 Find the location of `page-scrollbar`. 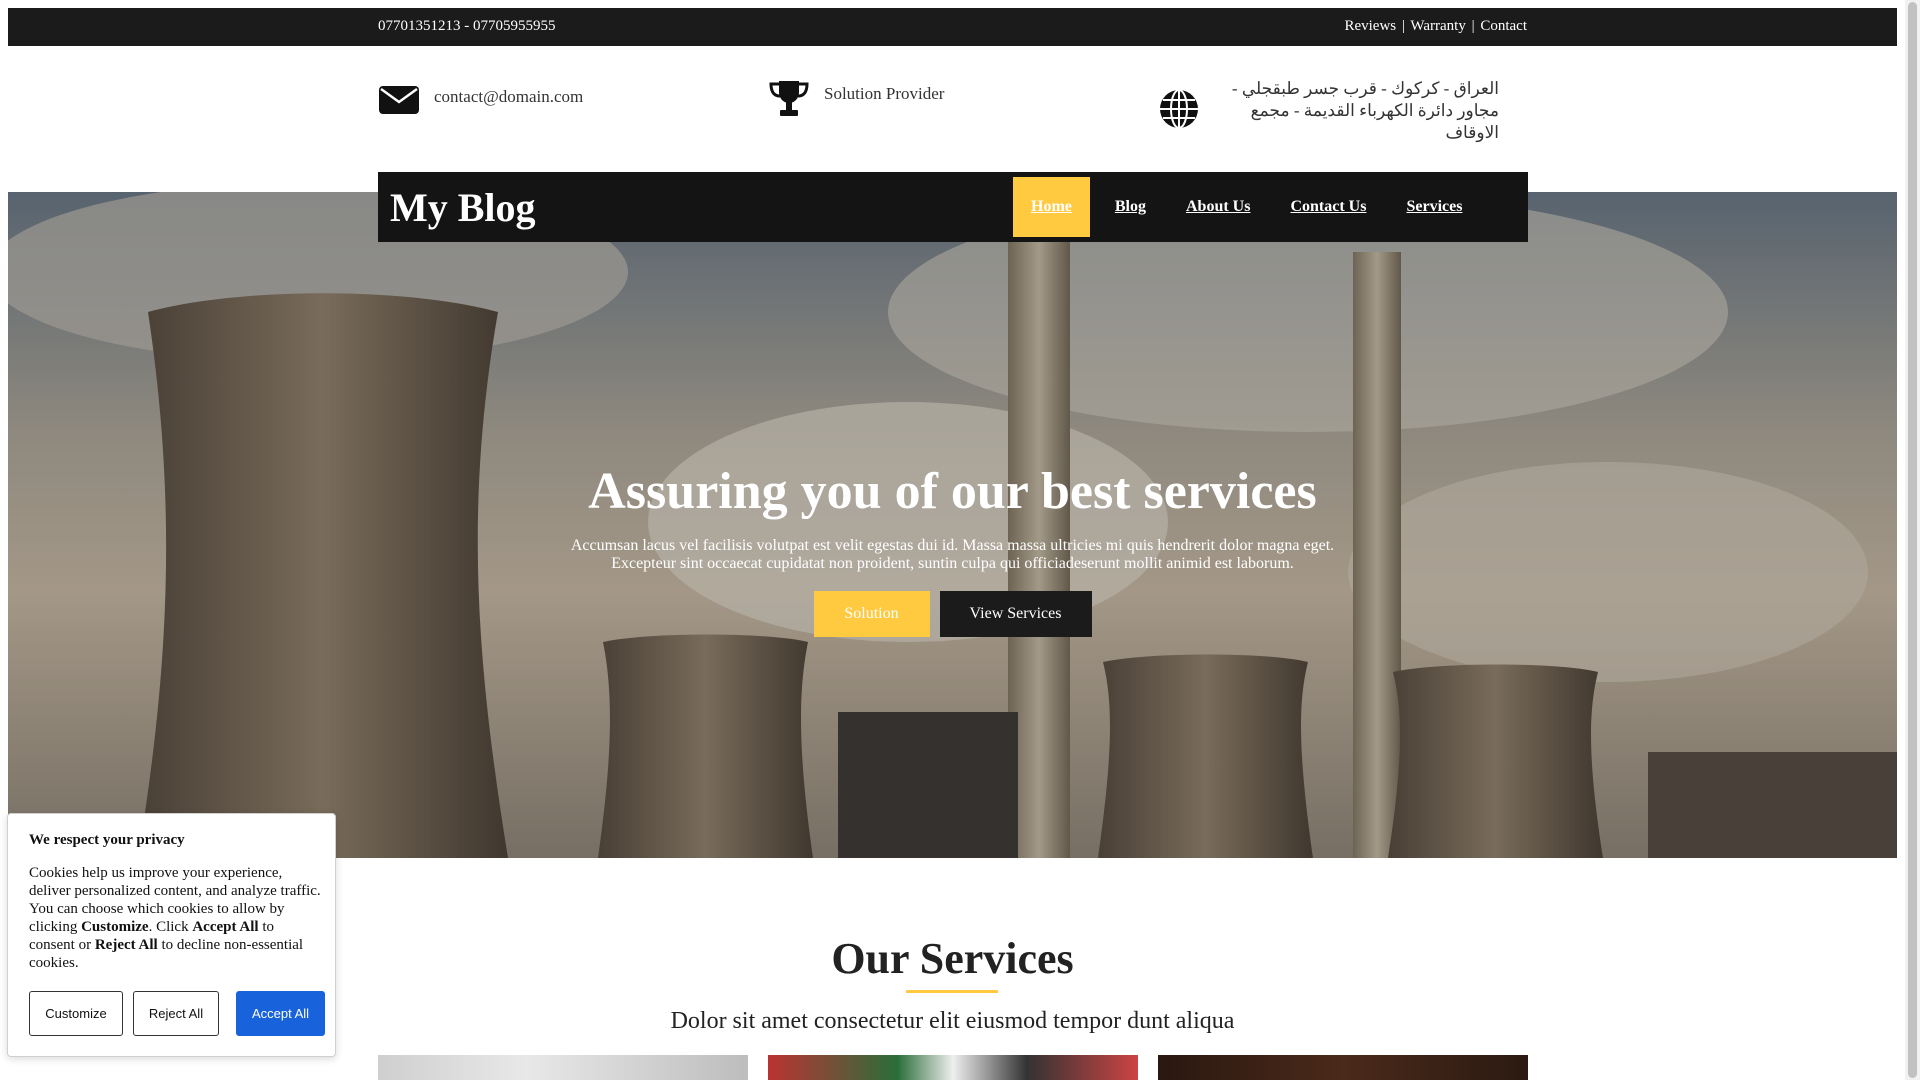

page-scrollbar is located at coordinates (1912, 540).